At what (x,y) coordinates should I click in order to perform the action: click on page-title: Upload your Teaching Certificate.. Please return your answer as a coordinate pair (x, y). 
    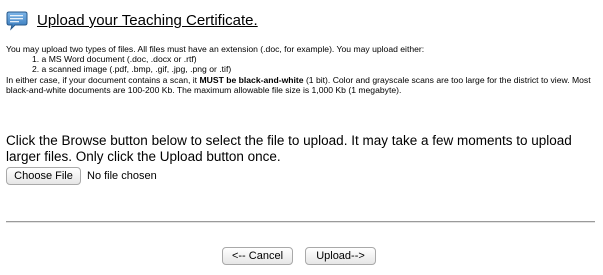
    Looking at the image, I should click on (147, 20).